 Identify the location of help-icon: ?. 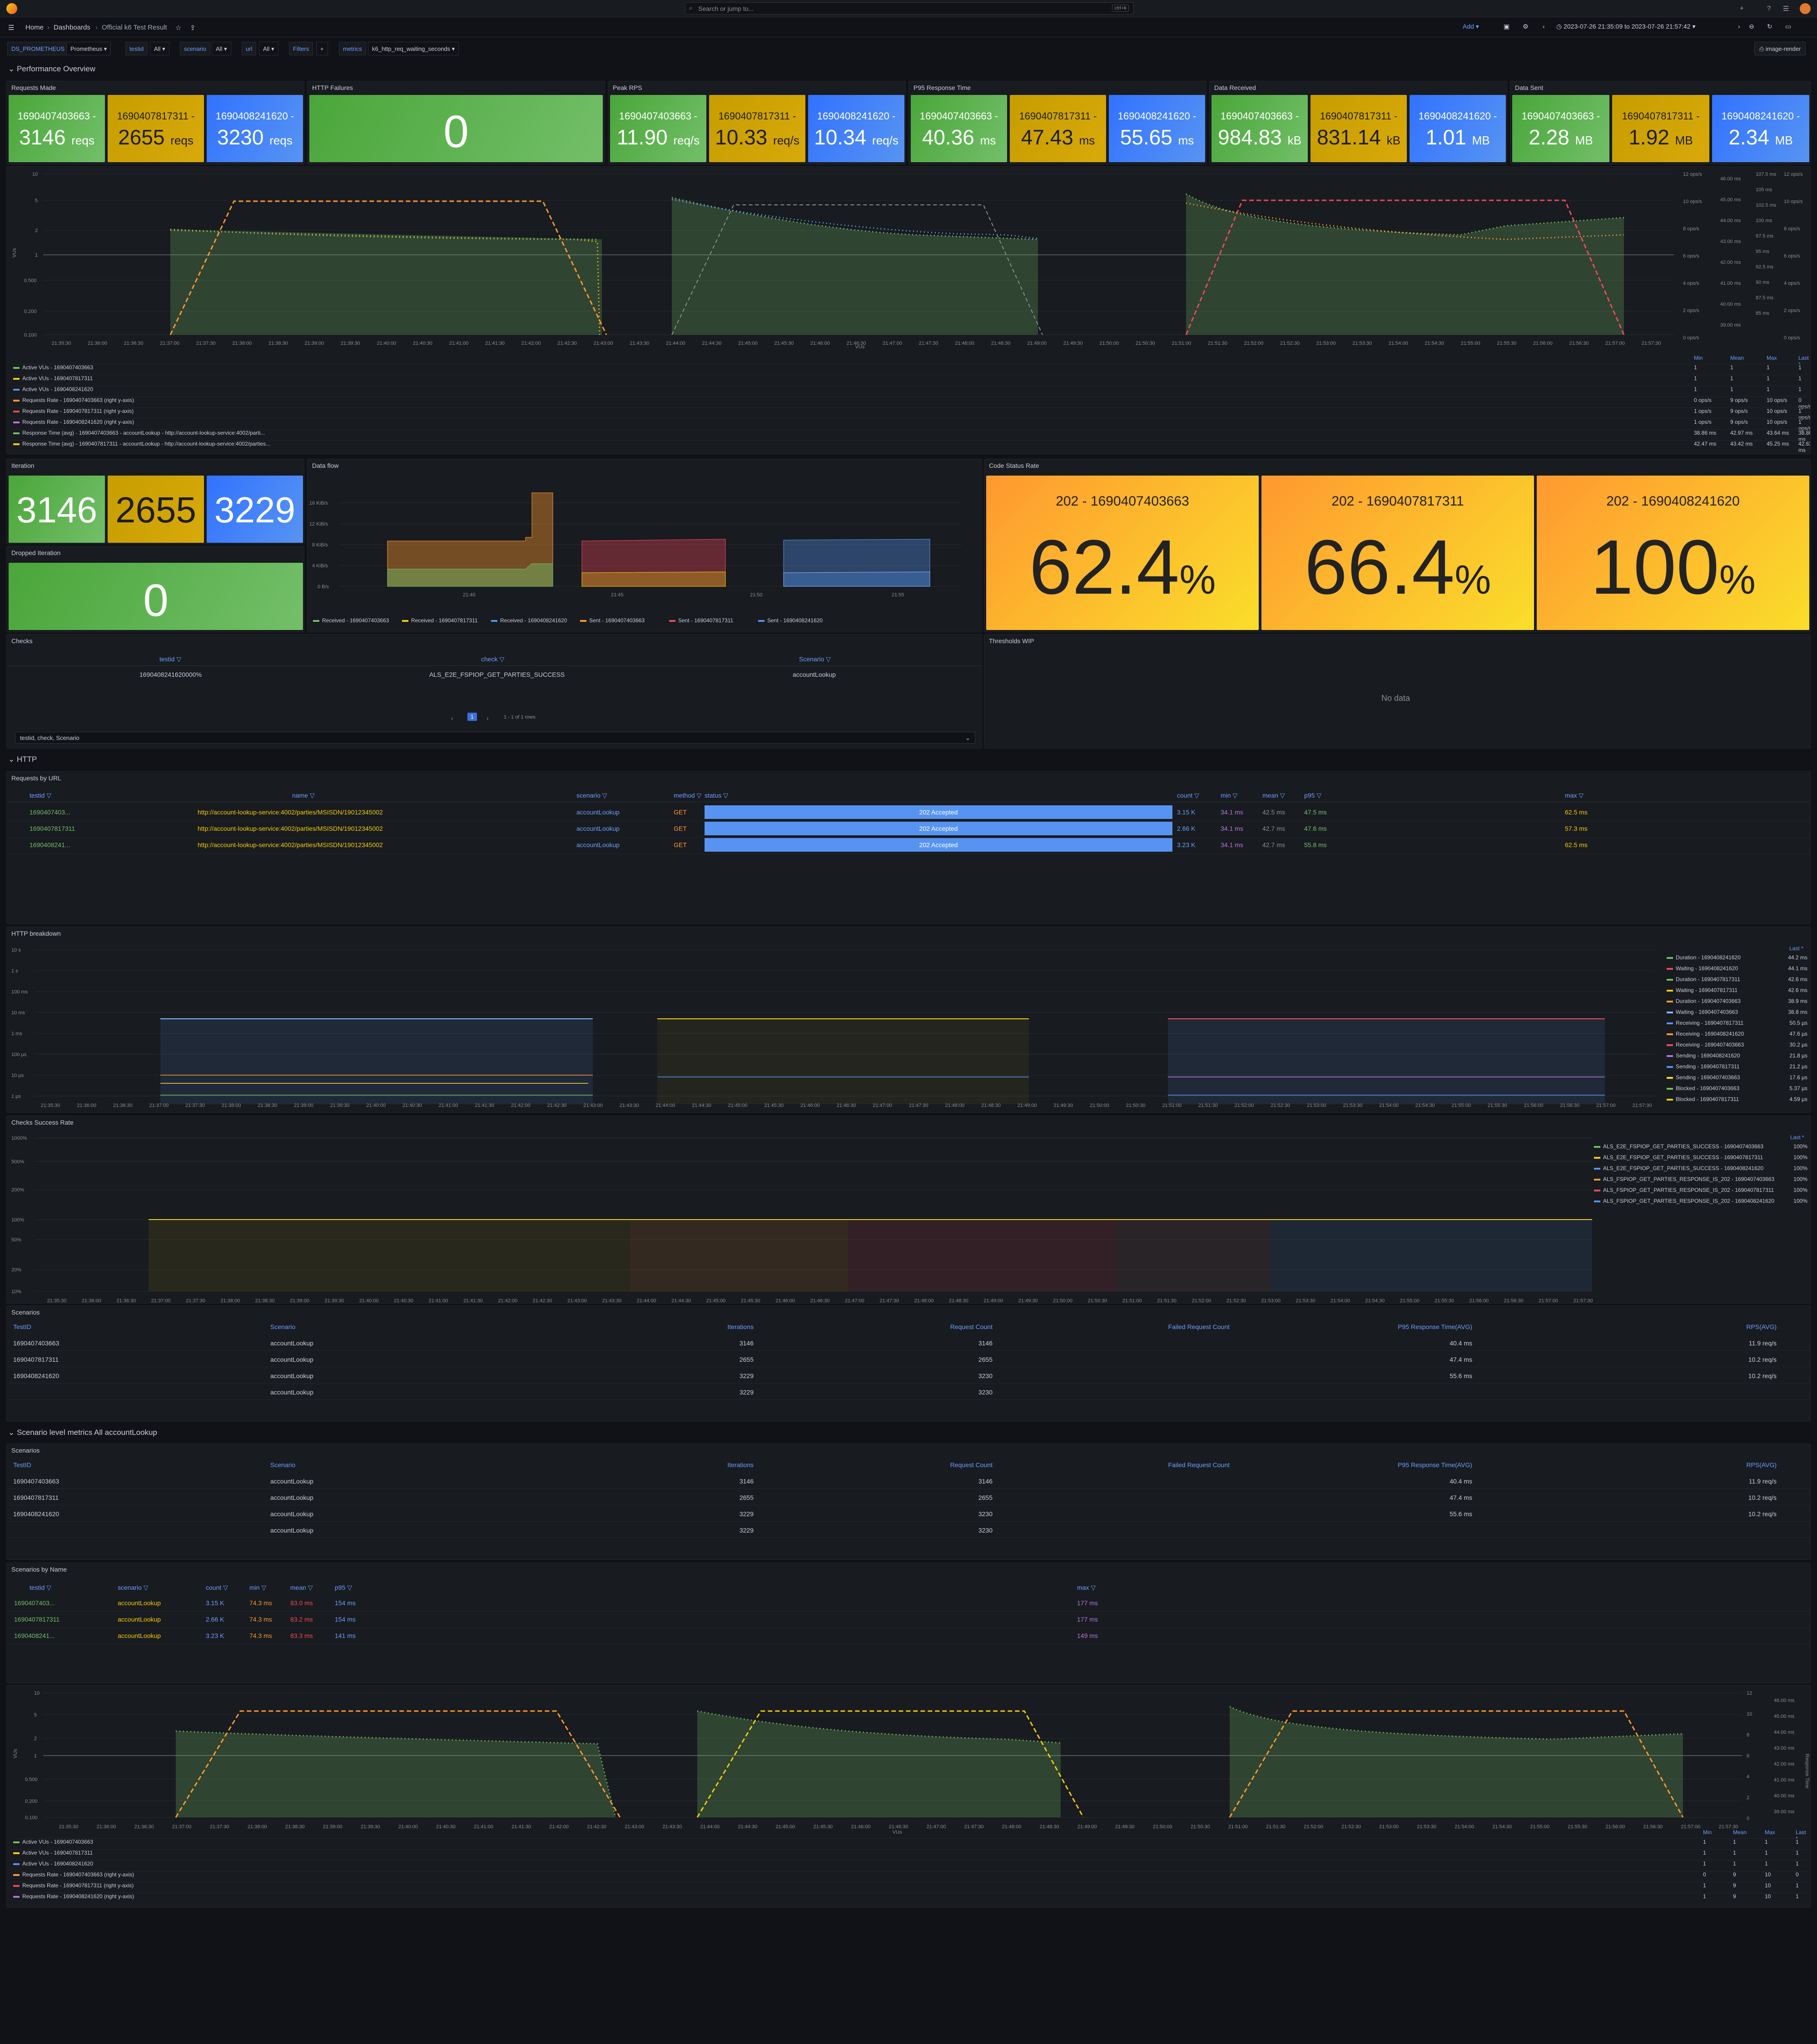
(1769, 9).